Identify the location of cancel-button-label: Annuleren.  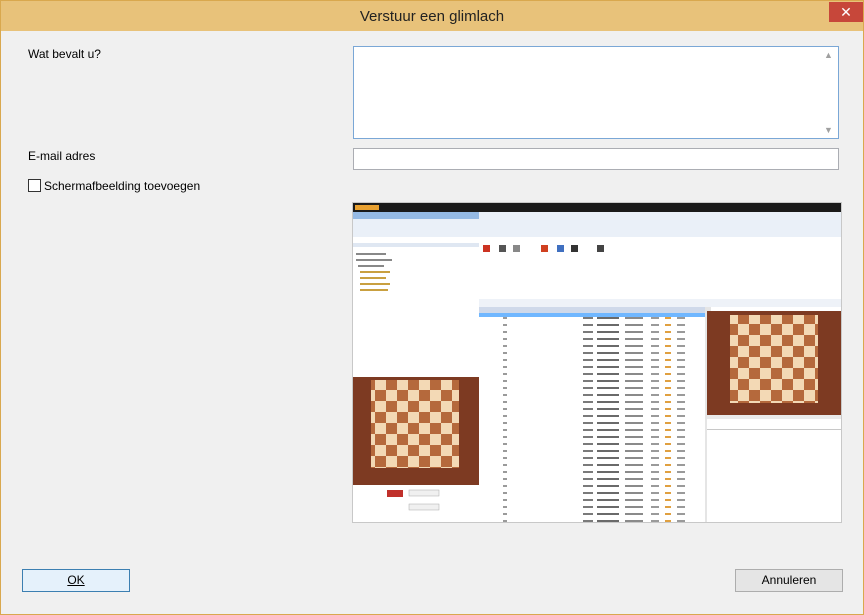
(789, 580).